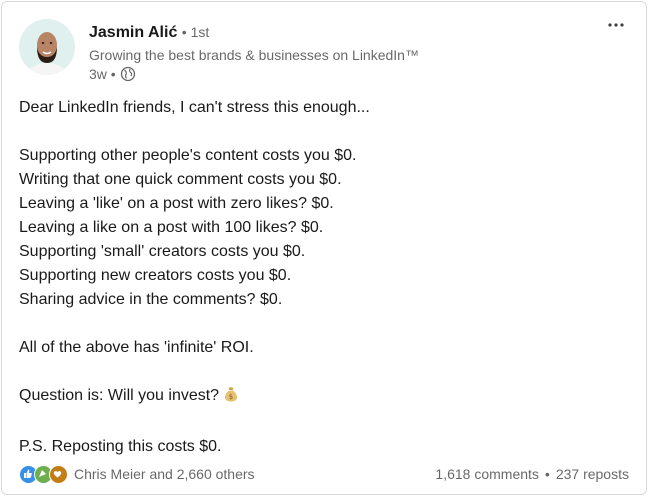 The image size is (650, 499). I want to click on body-line: Sharing advice in the comments? $0., so click(324, 300).